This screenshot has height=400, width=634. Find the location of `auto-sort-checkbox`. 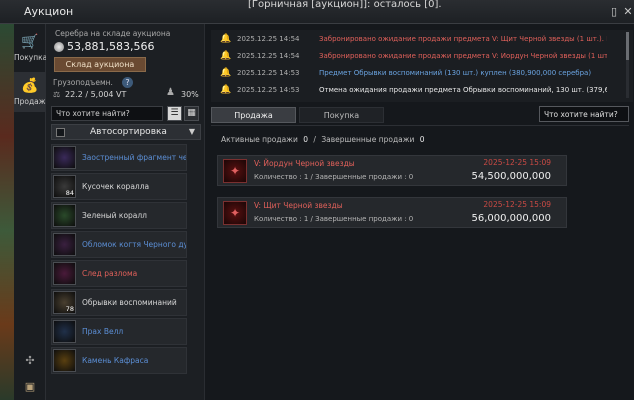

auto-sort-checkbox is located at coordinates (60, 132).